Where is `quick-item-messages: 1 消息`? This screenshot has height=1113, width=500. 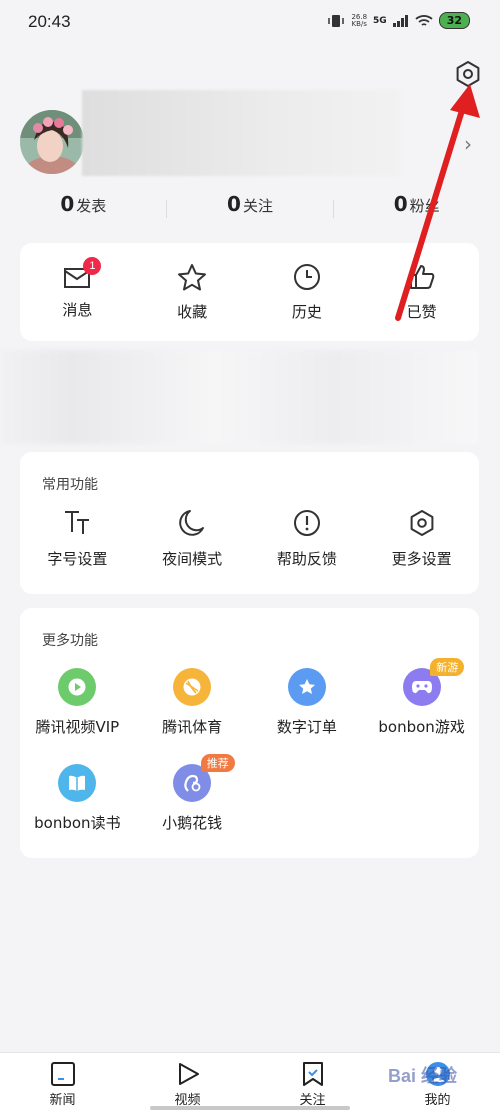
quick-item-messages: 1 消息 is located at coordinates (77, 288).